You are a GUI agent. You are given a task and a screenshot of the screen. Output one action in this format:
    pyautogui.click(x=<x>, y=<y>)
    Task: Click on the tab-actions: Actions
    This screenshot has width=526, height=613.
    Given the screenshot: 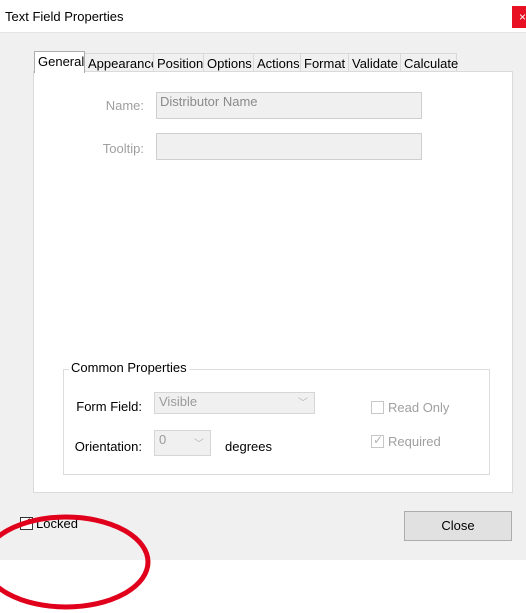 What is the action you would take?
    pyautogui.click(x=277, y=63)
    